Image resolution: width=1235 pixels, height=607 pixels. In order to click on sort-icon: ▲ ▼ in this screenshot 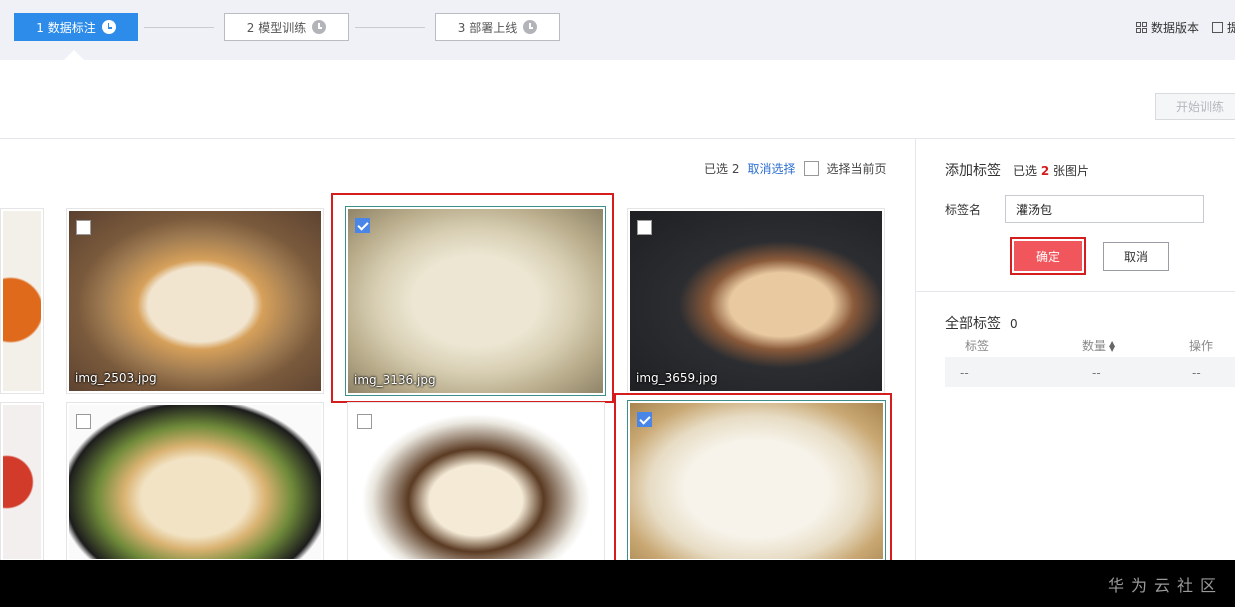, I will do `click(1112, 345)`.